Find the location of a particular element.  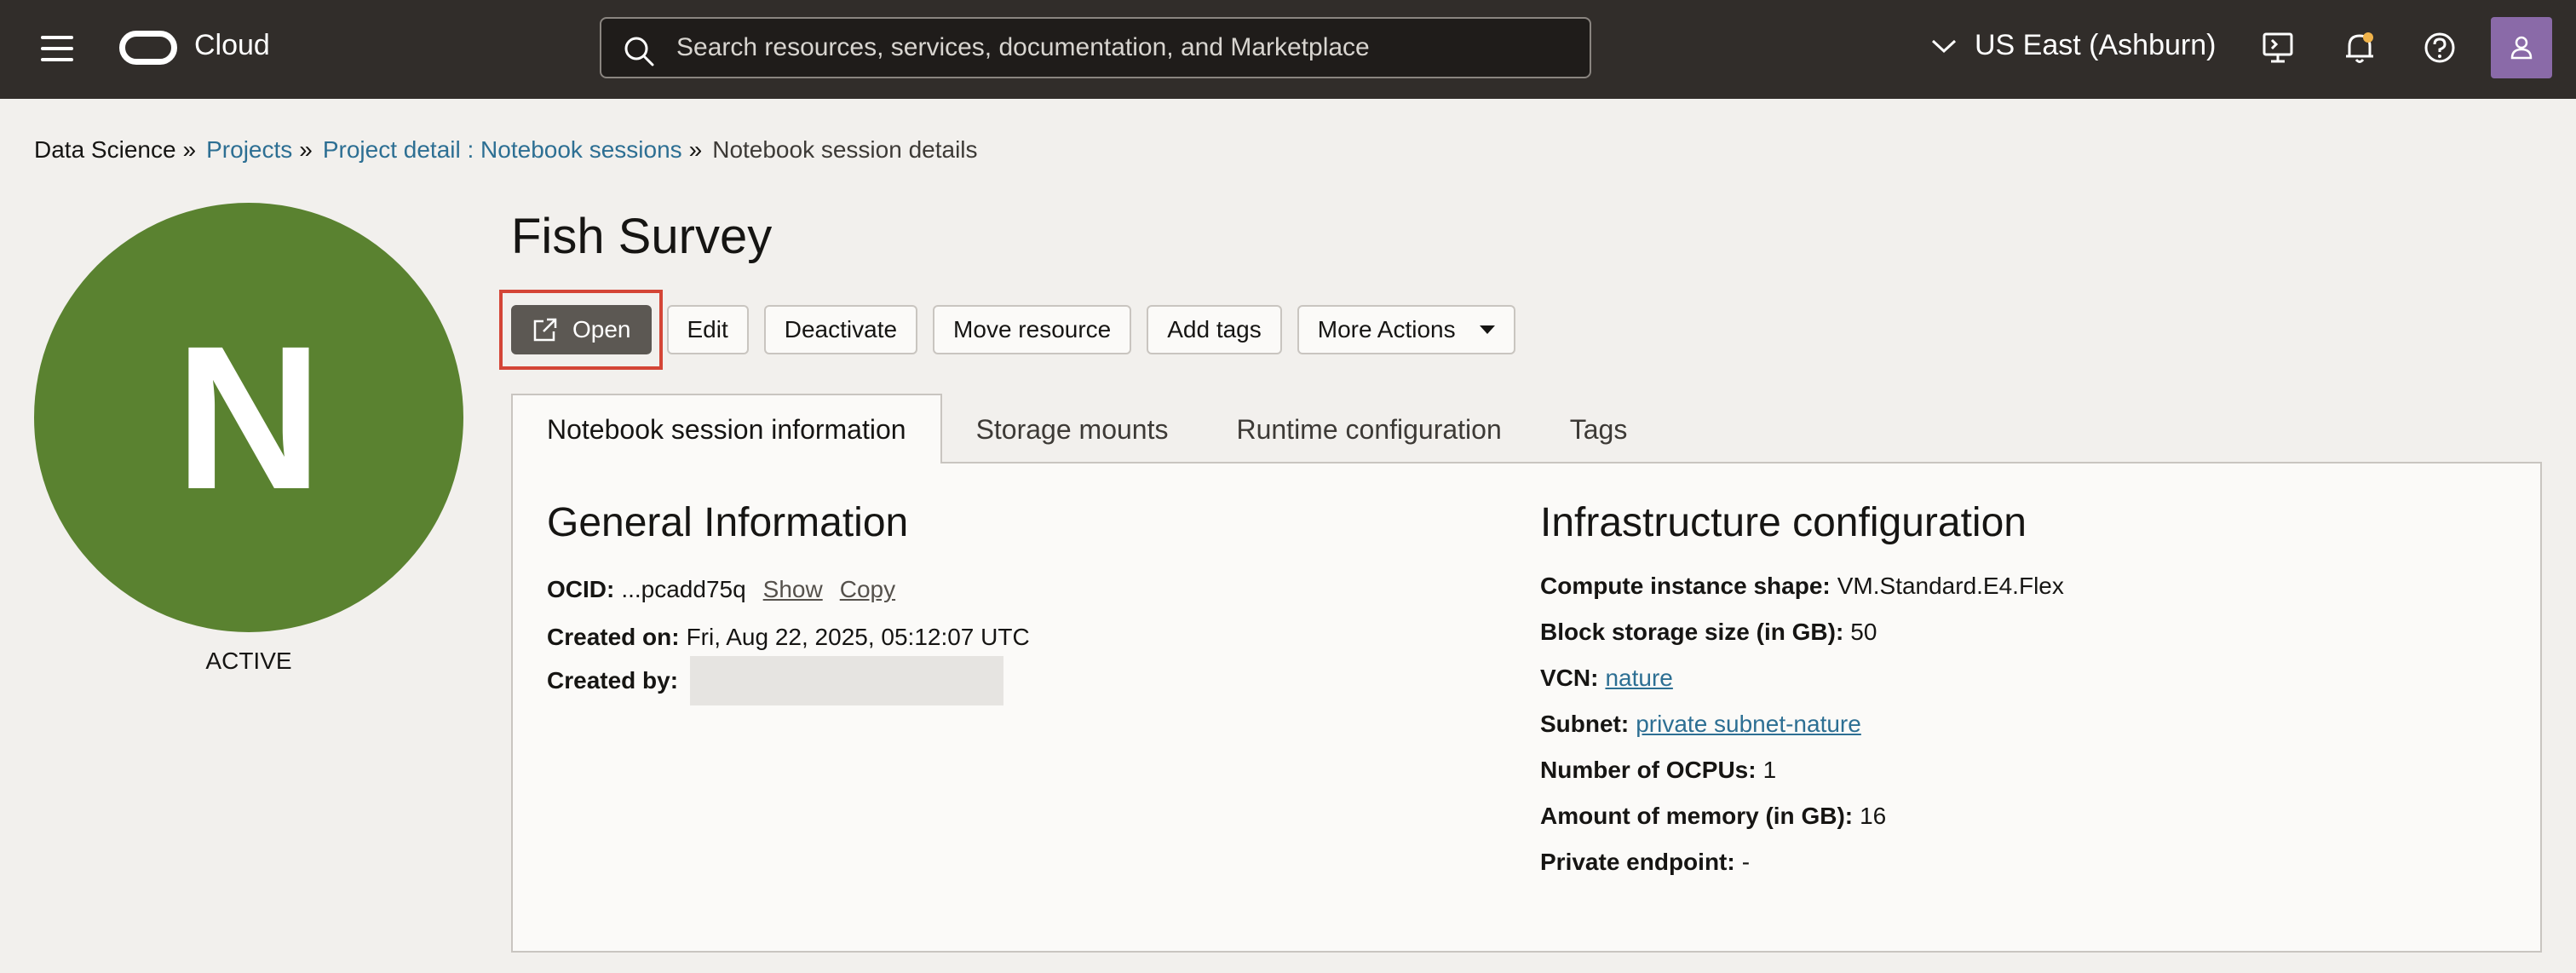

resource-status-badge: N is located at coordinates (249, 418).